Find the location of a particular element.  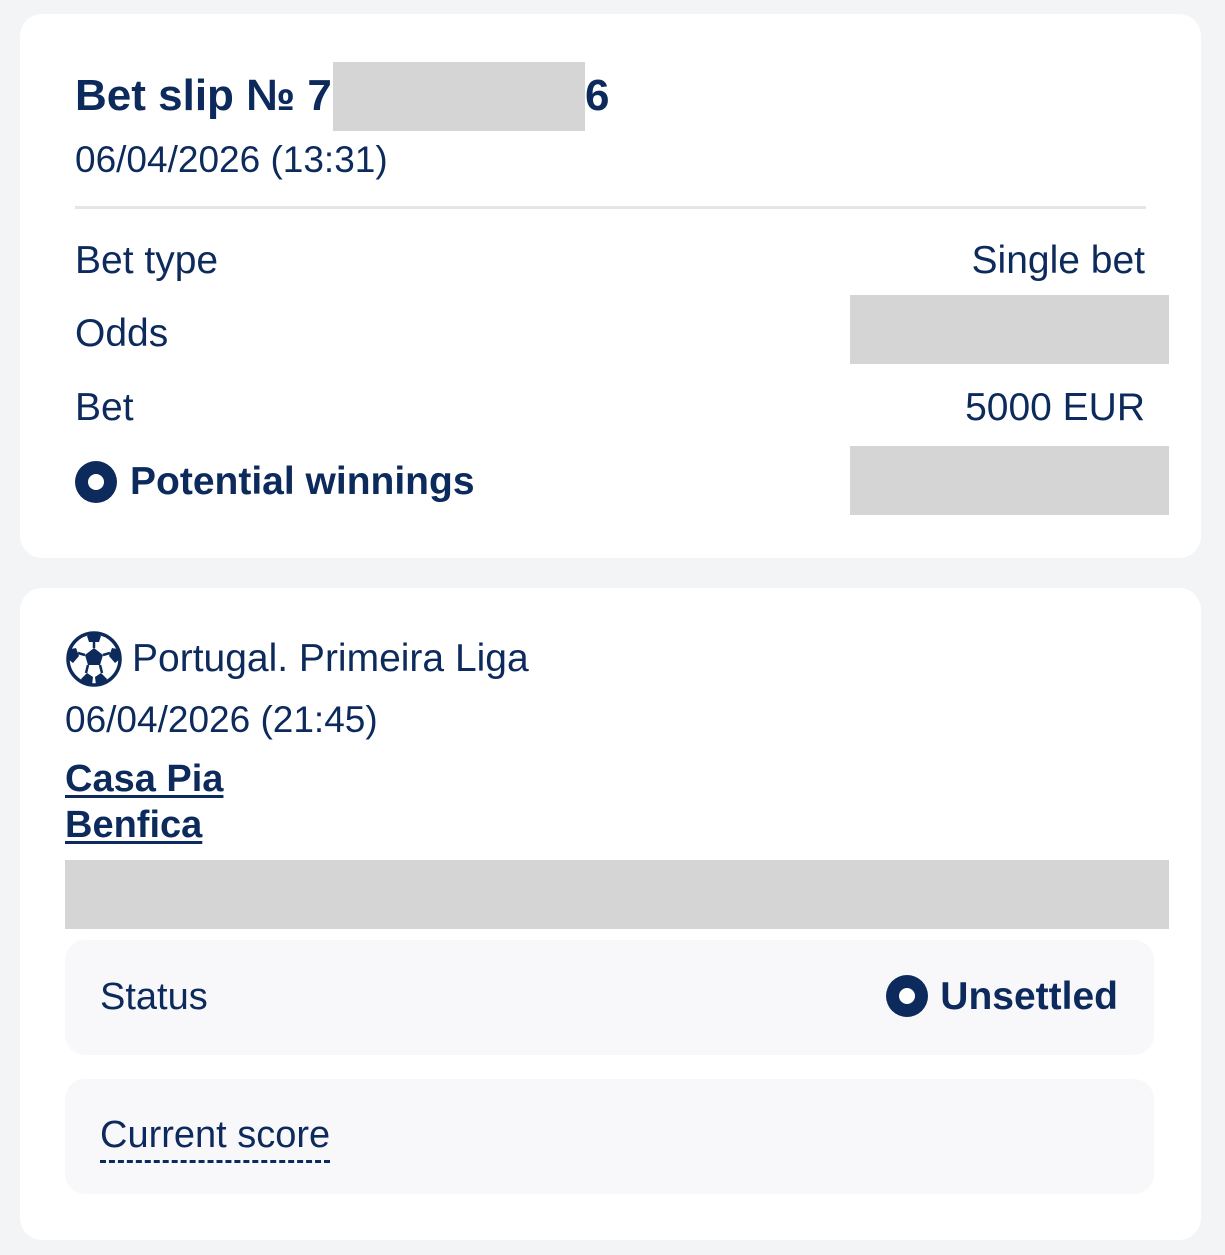

league-name: Portugal. Primeira Liga is located at coordinates (330, 658).